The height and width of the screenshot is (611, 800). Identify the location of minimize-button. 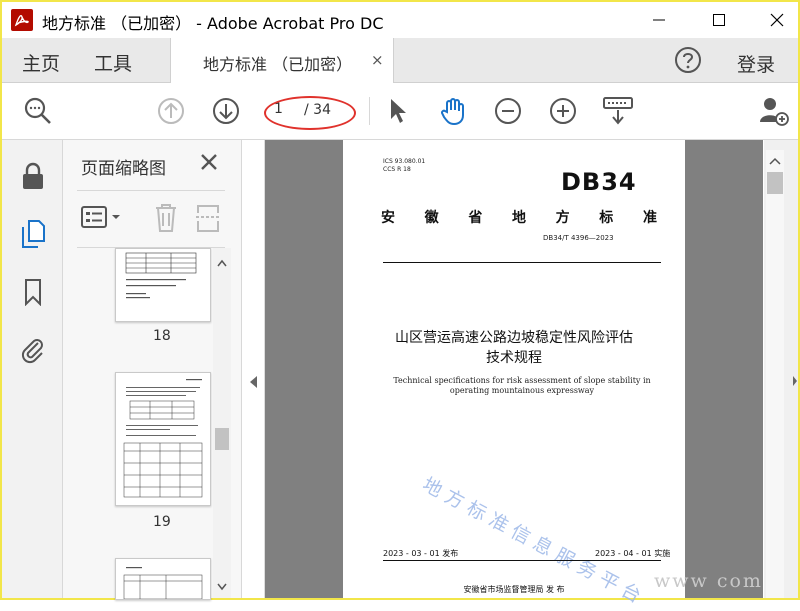
(659, 20).